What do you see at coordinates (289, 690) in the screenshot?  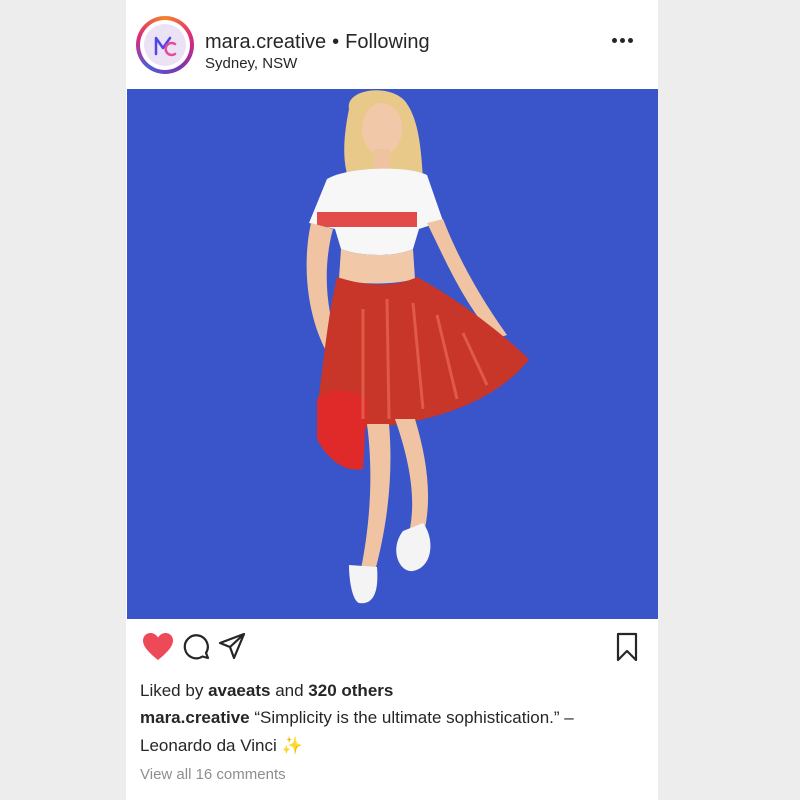 I see `likes-joiner: and` at bounding box center [289, 690].